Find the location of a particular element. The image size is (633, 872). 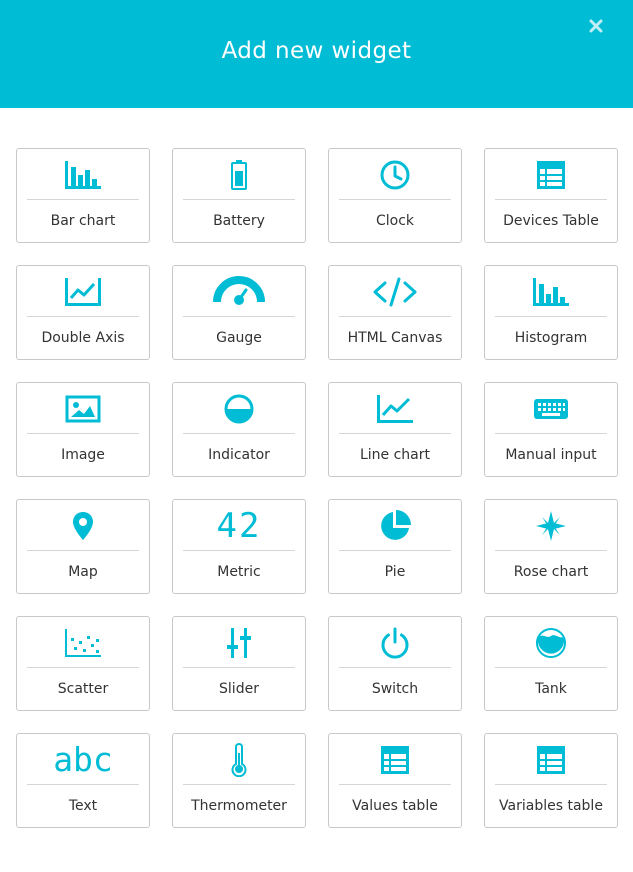

widget-label: Bar chart is located at coordinates (83, 221).